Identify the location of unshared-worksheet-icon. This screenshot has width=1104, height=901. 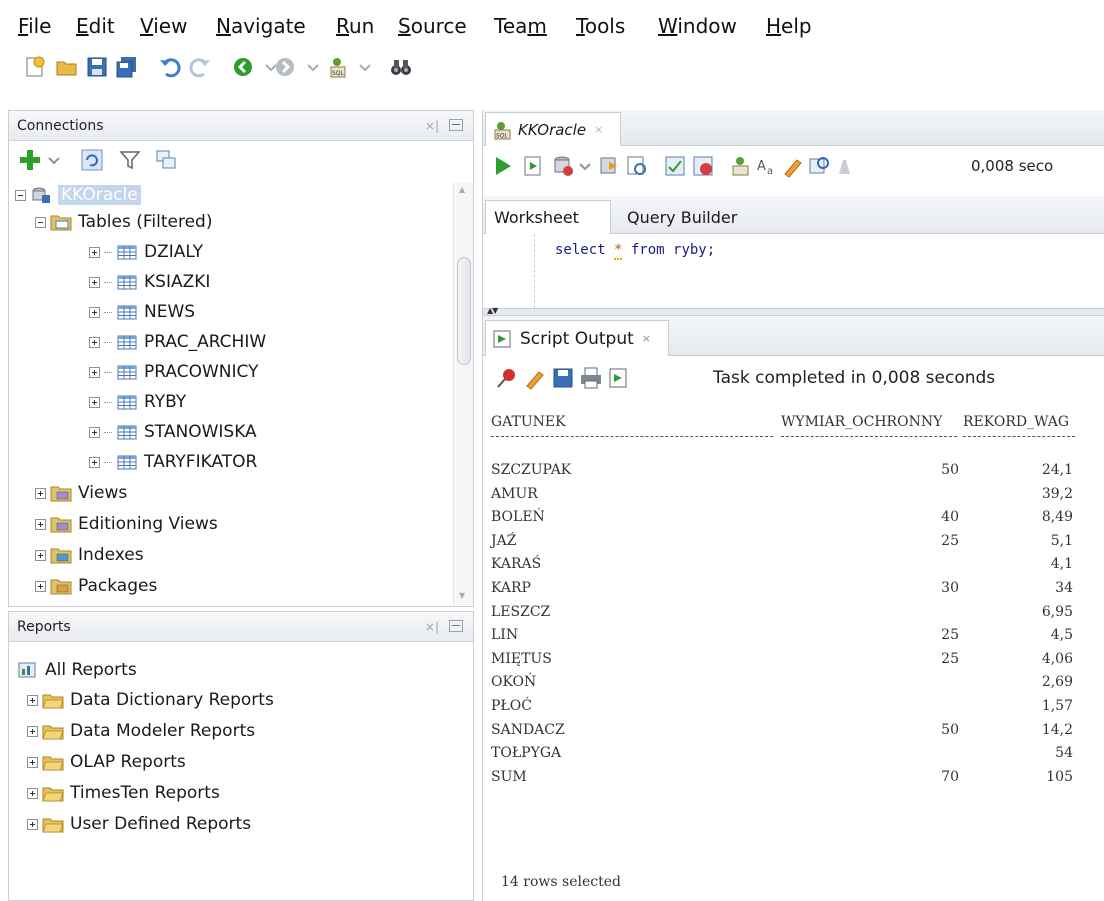
(819, 166).